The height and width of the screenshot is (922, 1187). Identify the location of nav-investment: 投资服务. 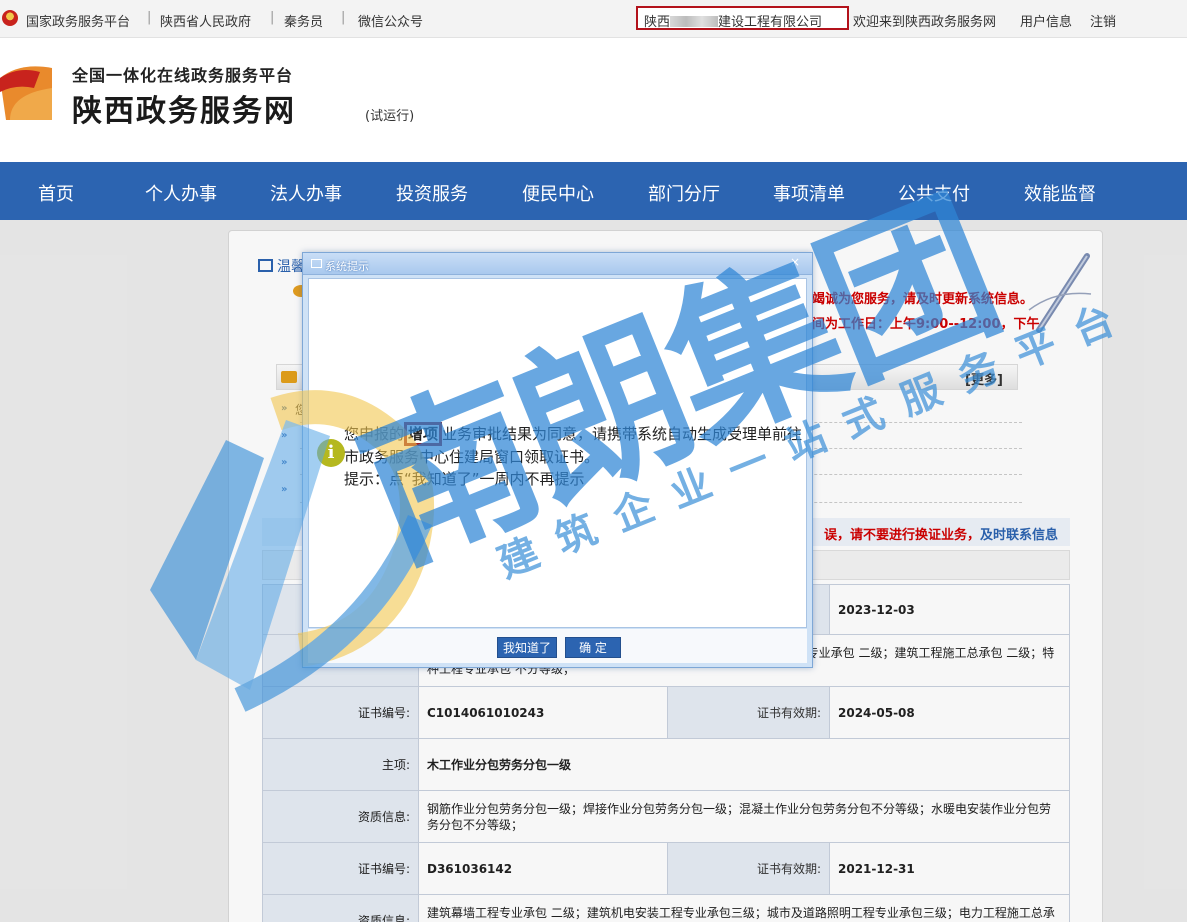
(432, 193).